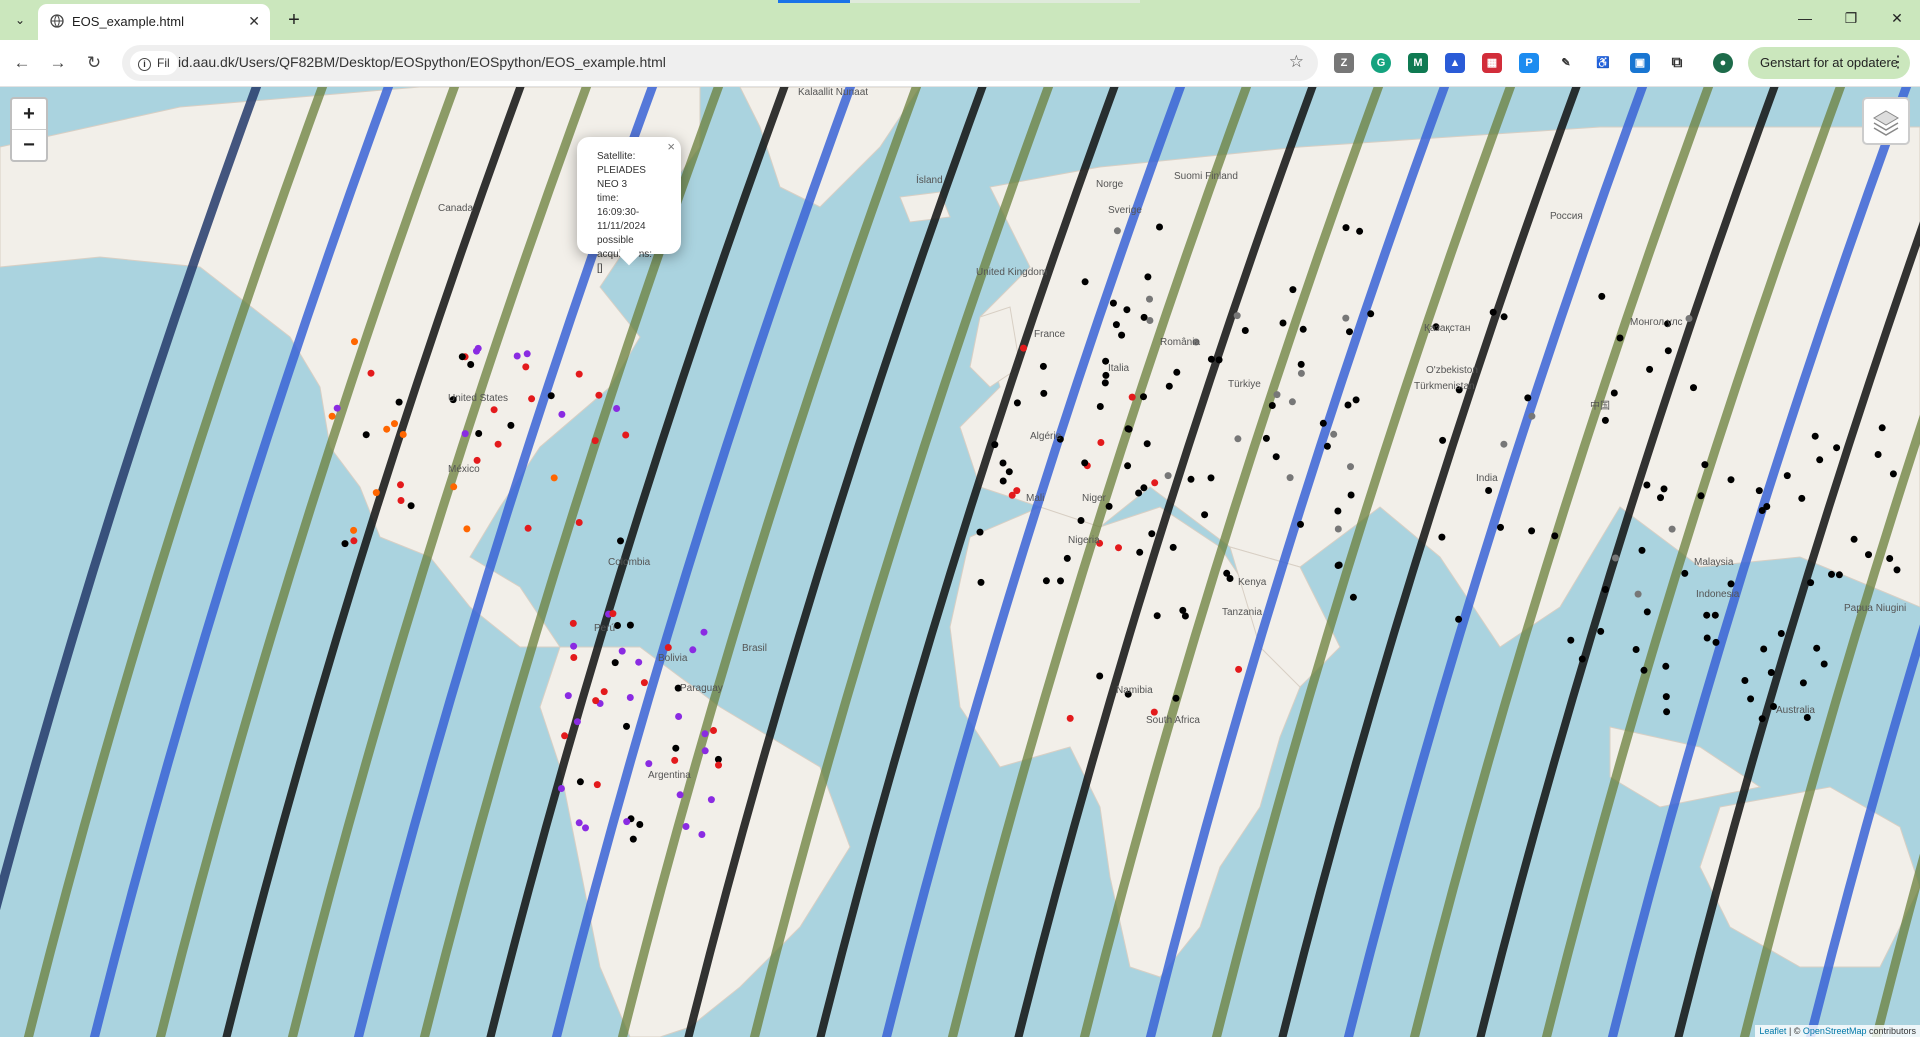 The width and height of the screenshot is (1920, 1037). Describe the element at coordinates (1381, 63) in the screenshot. I see `extension-grammarly-icon: G` at that location.